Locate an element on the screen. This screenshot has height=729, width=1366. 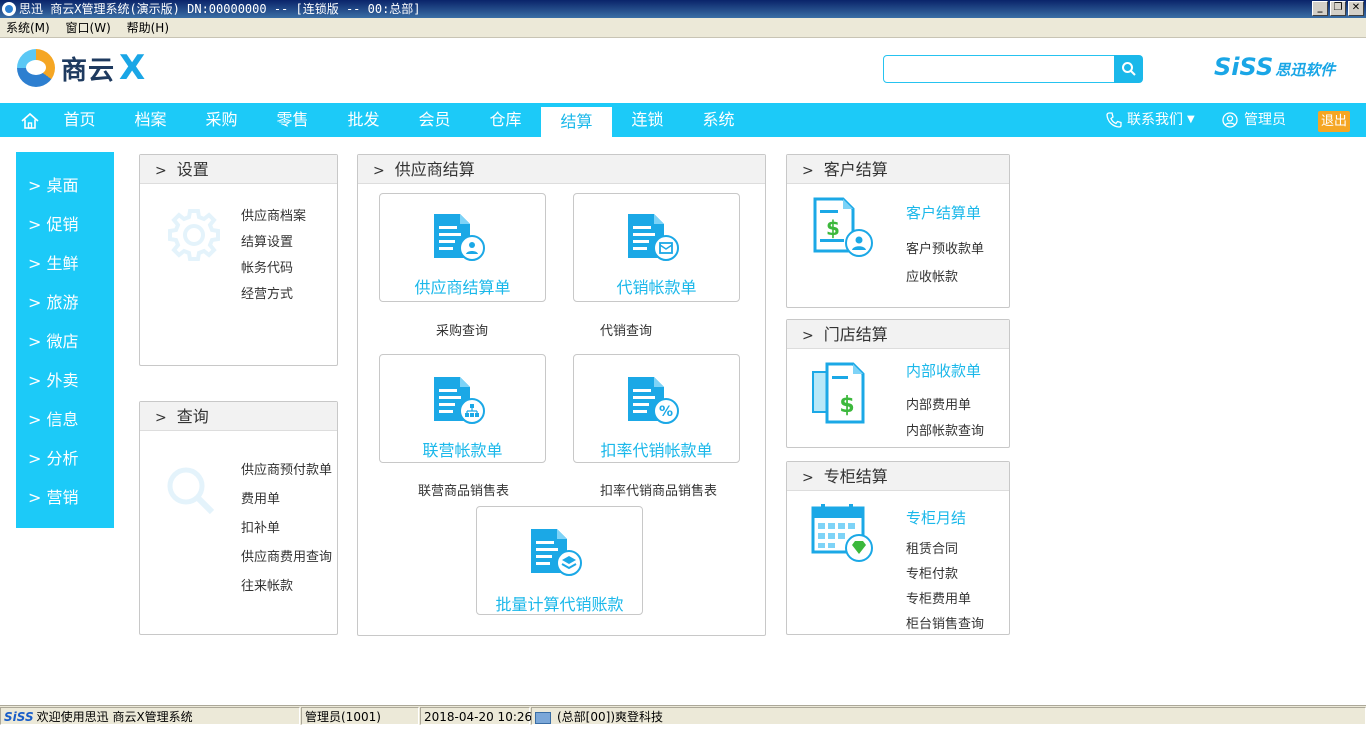
calendar-diamond-icon is located at coordinates (842, 533).